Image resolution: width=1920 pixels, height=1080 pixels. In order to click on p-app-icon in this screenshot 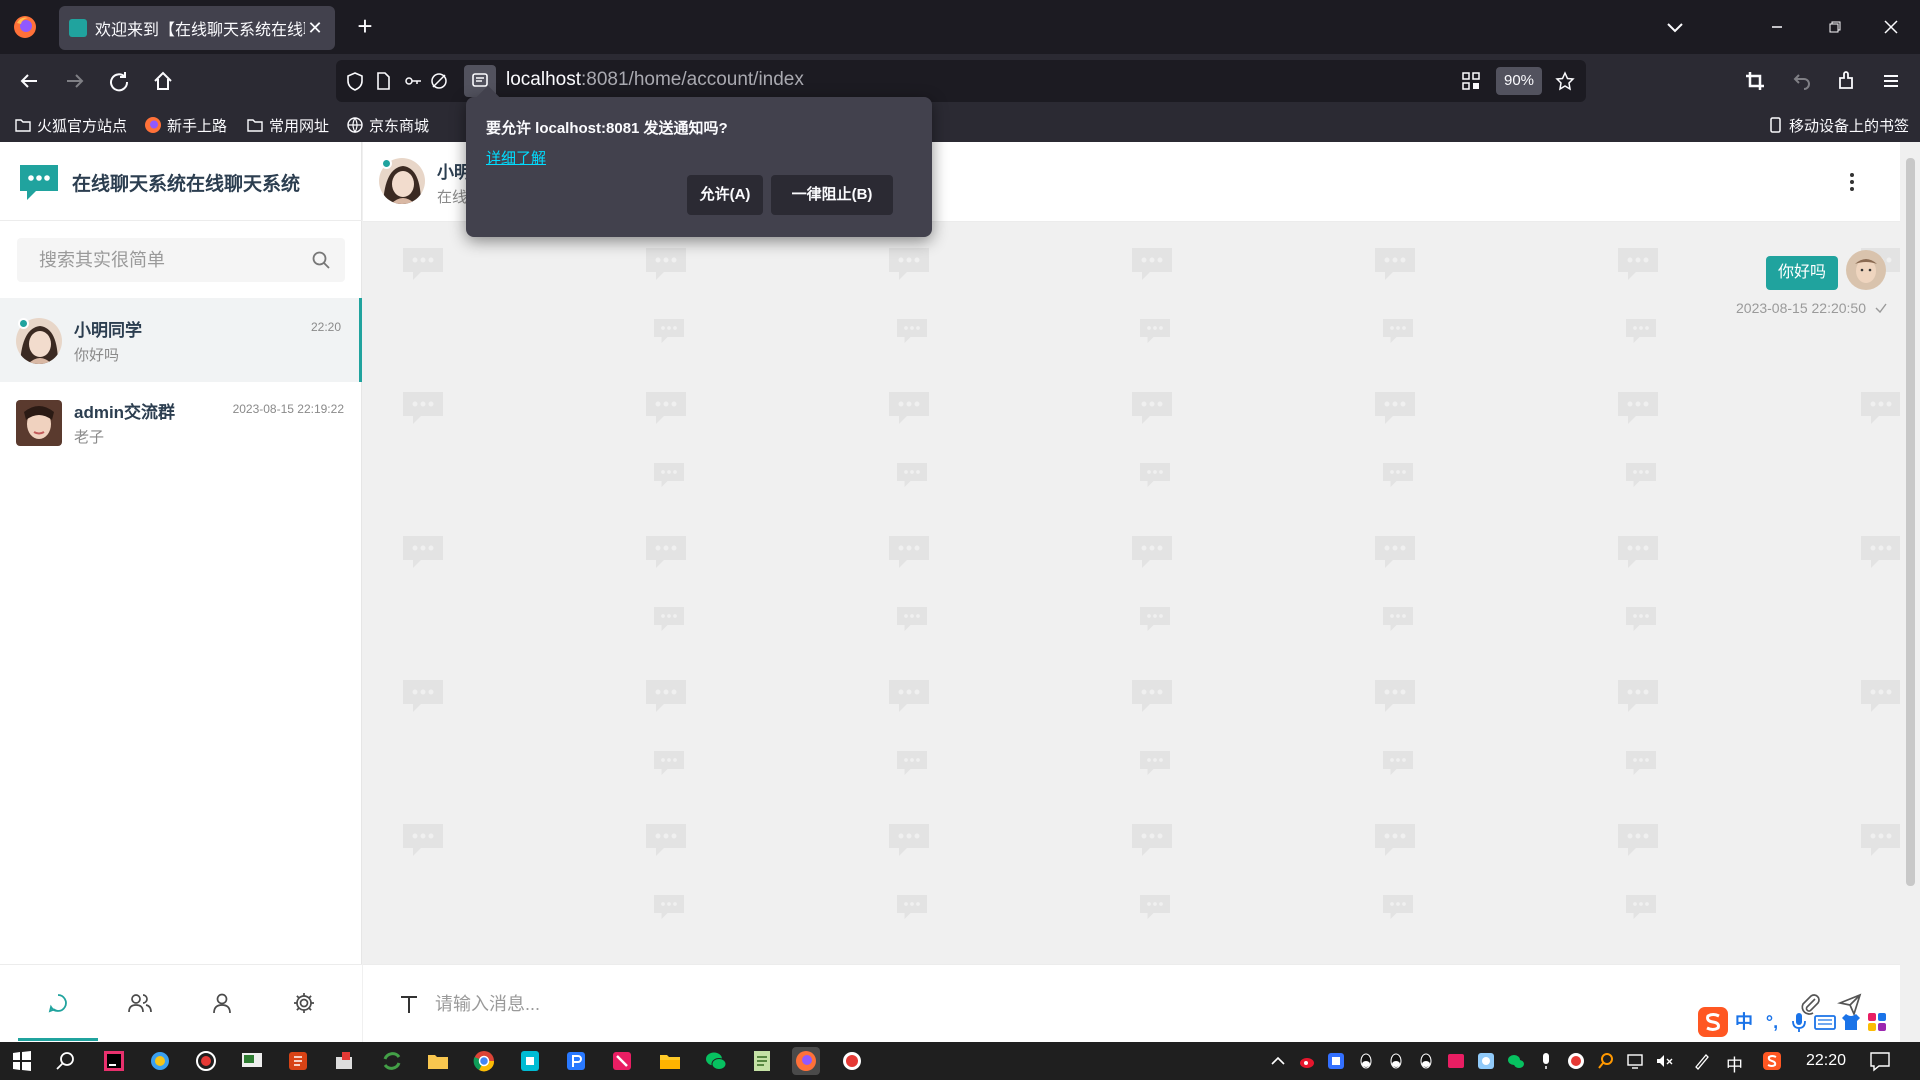, I will do `click(576, 1061)`.